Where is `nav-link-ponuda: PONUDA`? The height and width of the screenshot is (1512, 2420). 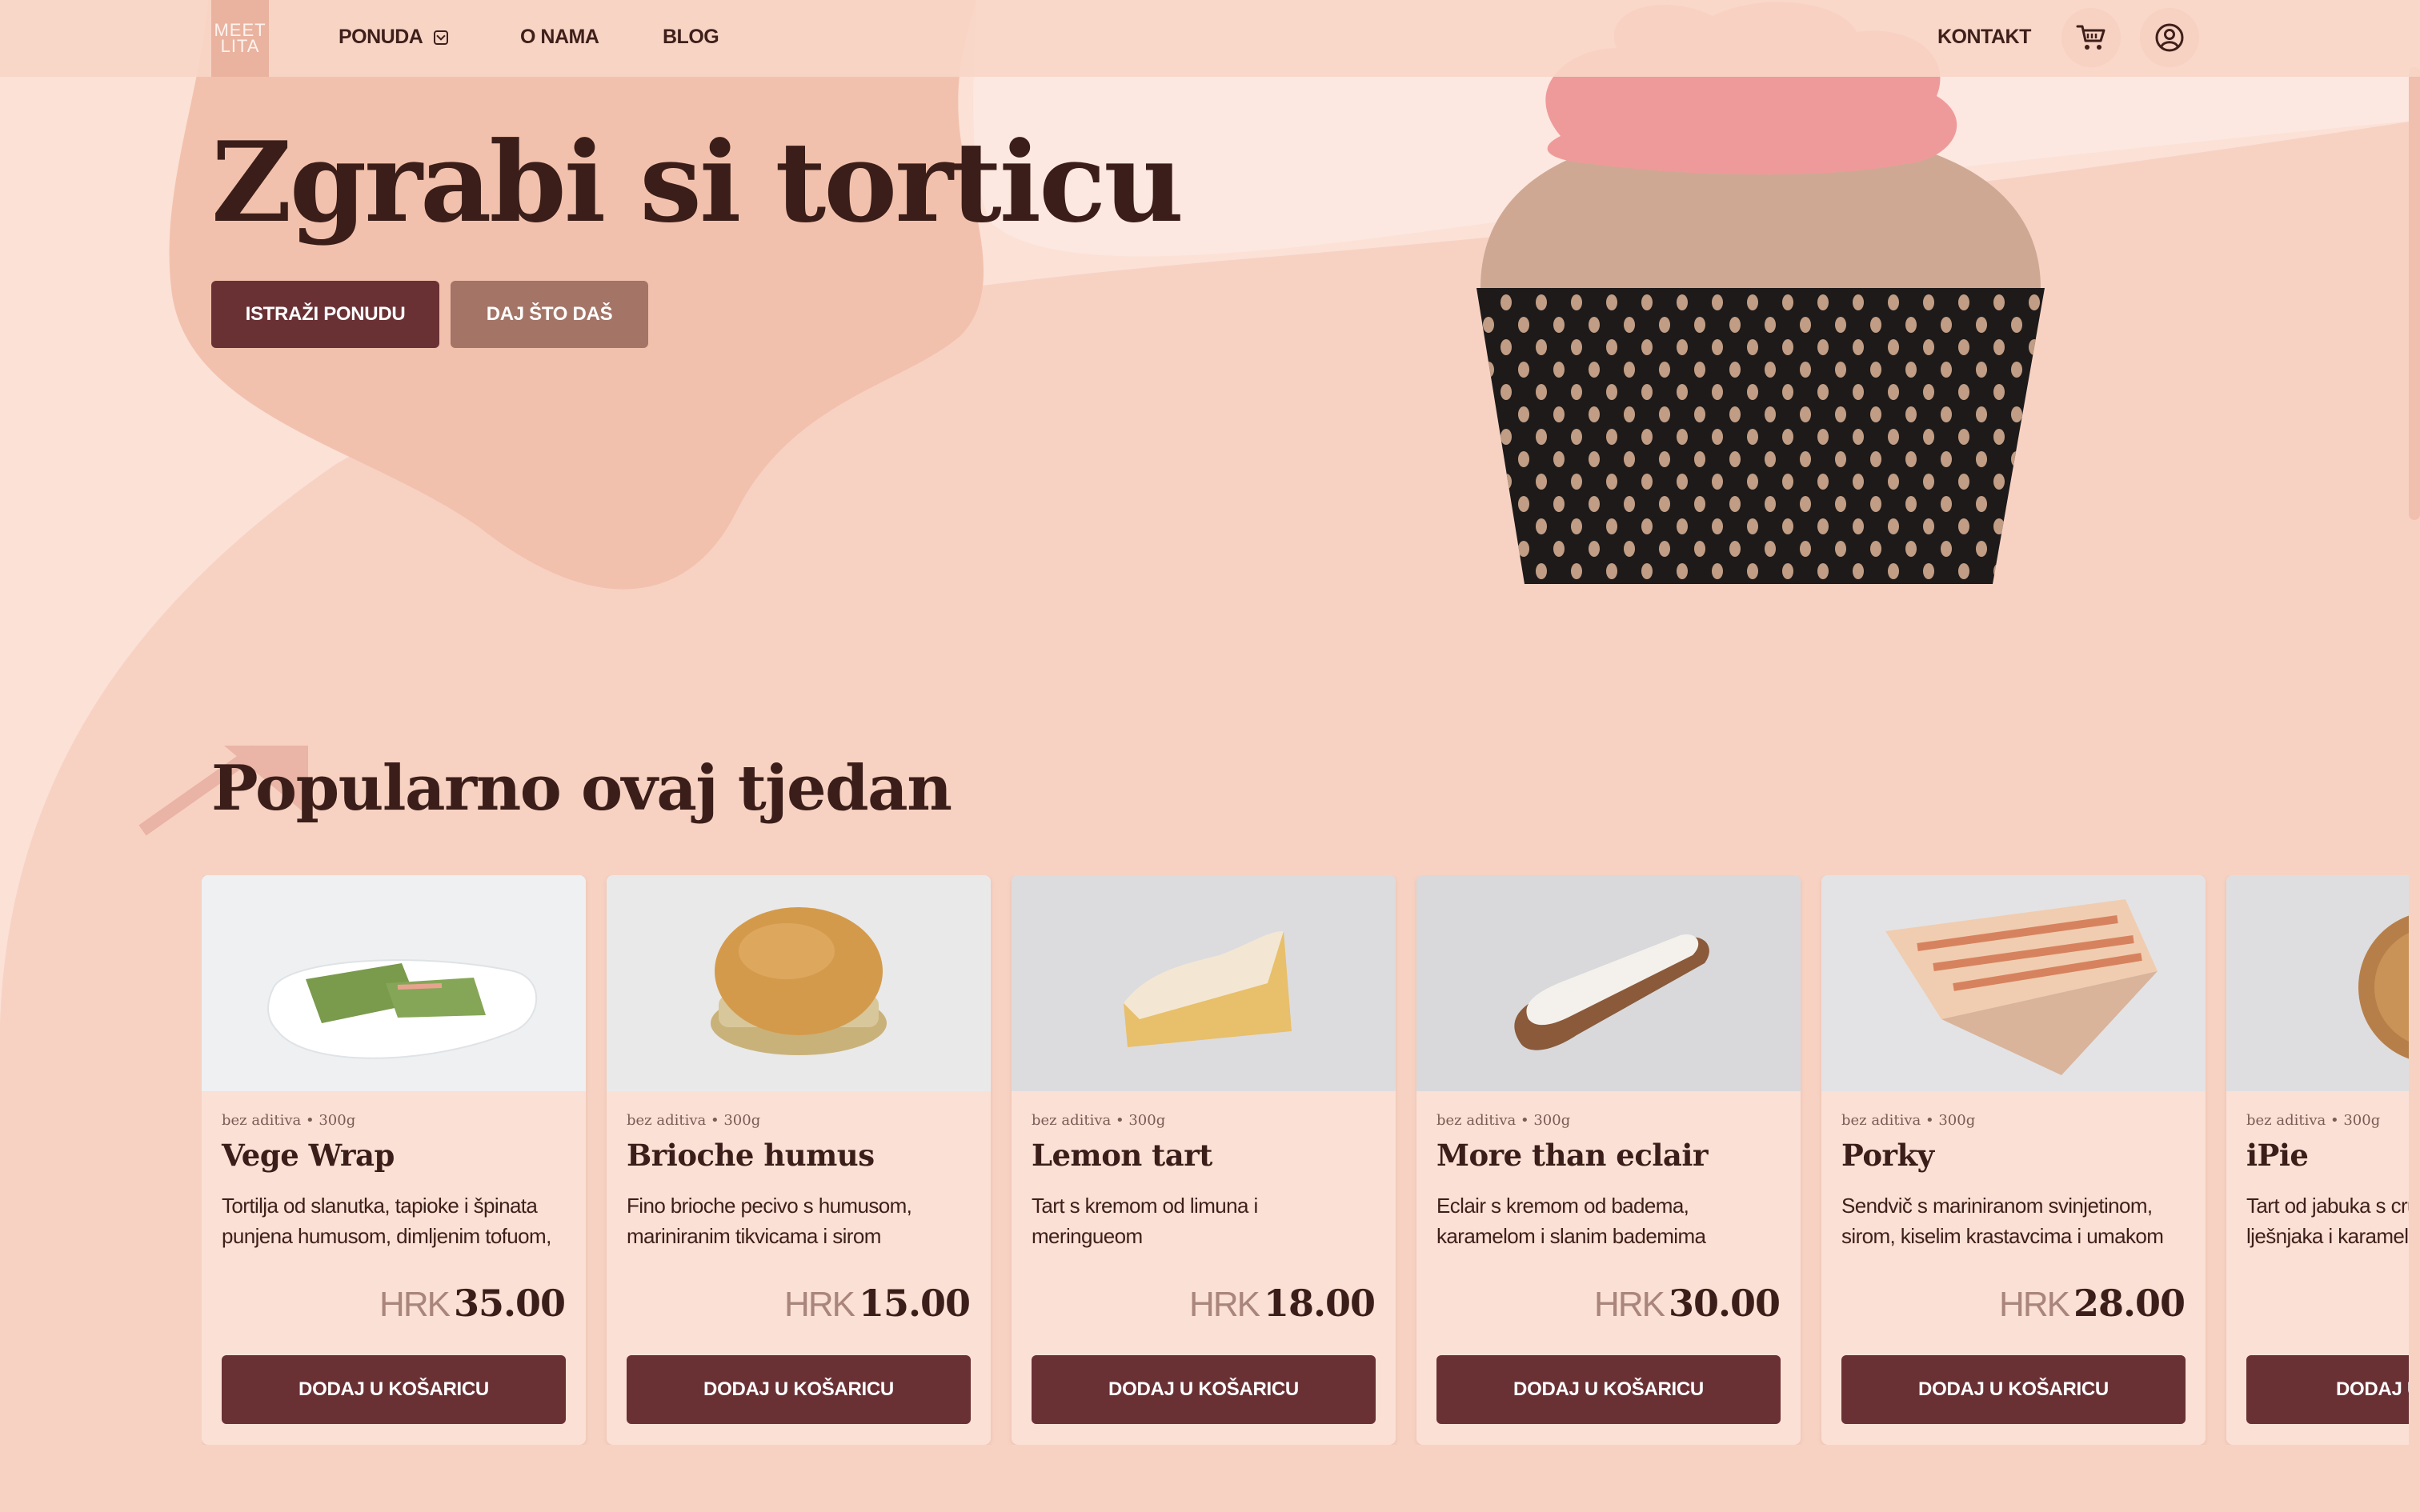
nav-link-ponuda: PONUDA is located at coordinates (394, 37).